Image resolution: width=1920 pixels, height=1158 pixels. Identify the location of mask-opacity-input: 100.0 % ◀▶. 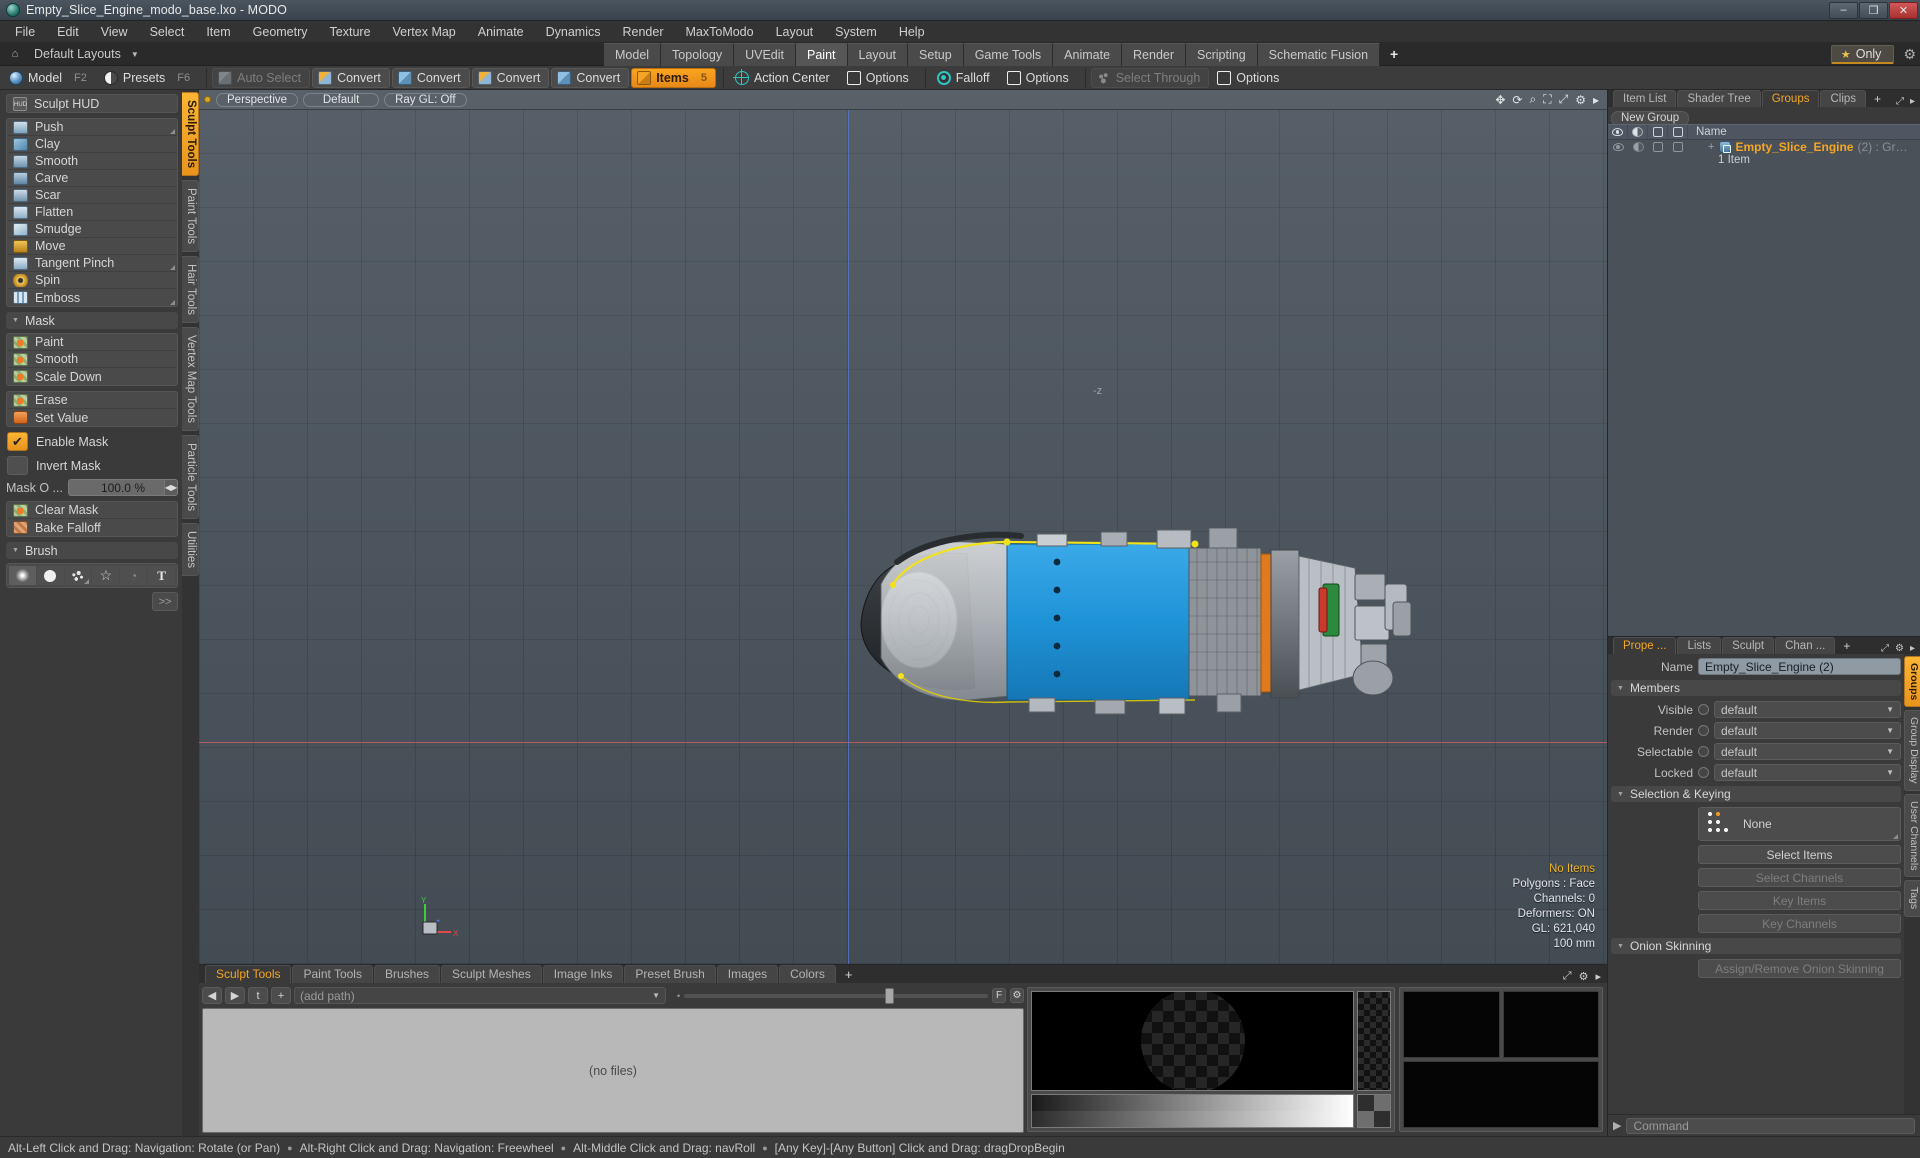
(122, 487).